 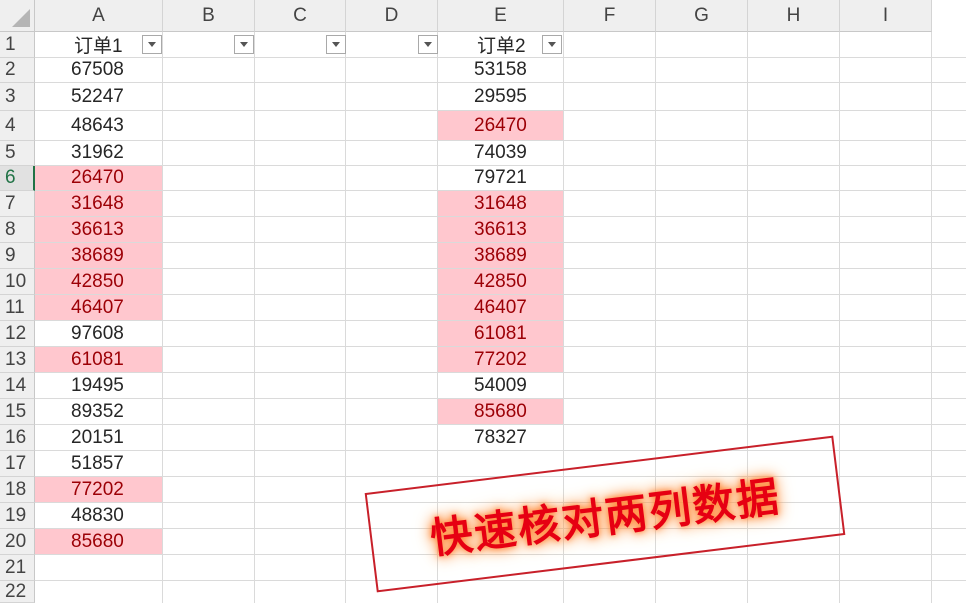 What do you see at coordinates (500, 580) in the screenshot?
I see `row-gridline` at bounding box center [500, 580].